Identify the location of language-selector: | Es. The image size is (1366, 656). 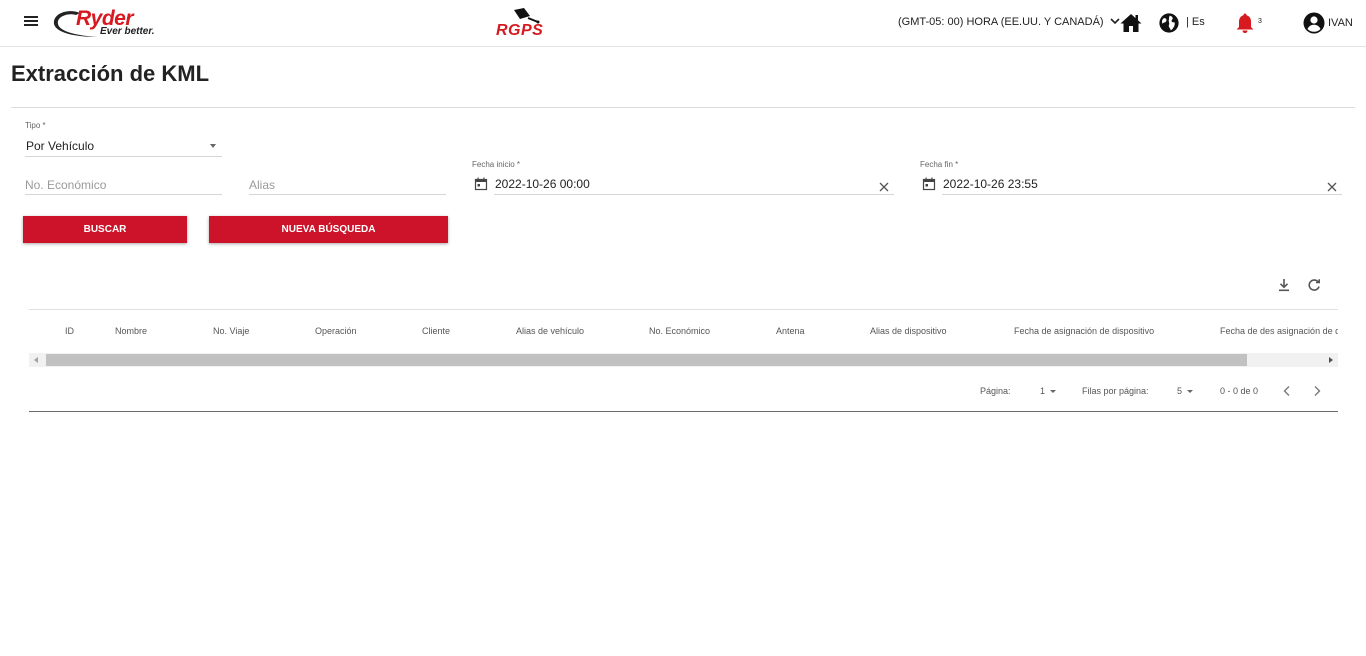
(1195, 22).